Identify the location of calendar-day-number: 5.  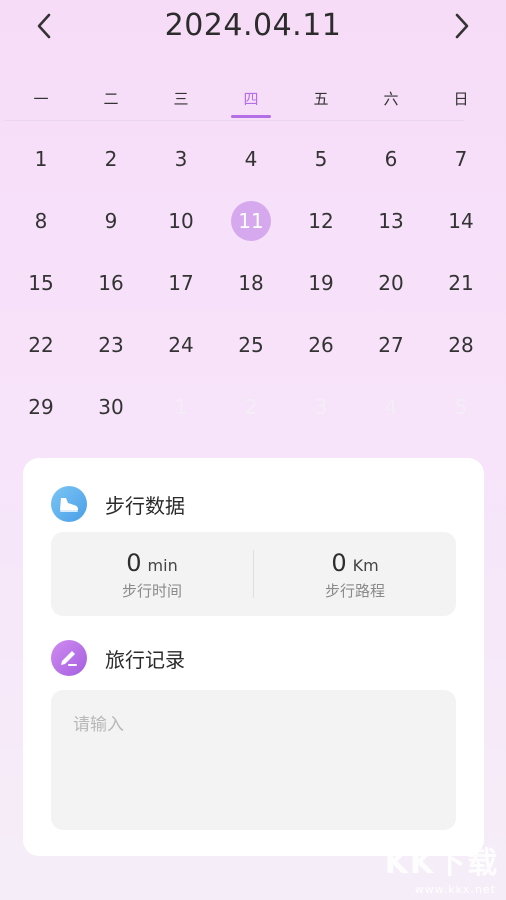
(321, 159).